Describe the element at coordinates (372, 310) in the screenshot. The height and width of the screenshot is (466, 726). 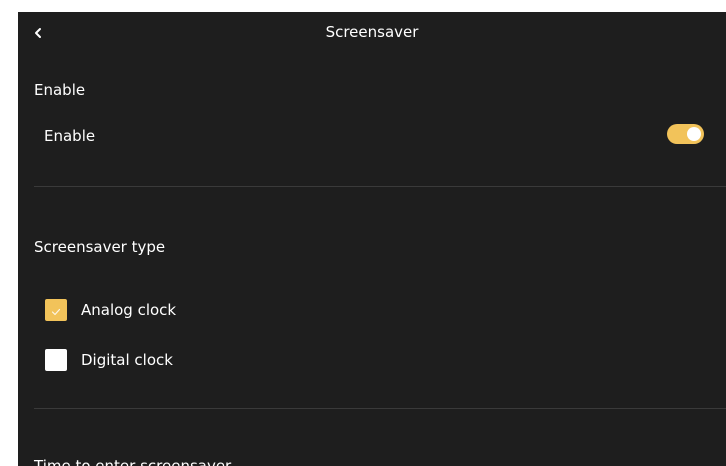
I see `option-analog-clock: Analog clock` at that location.